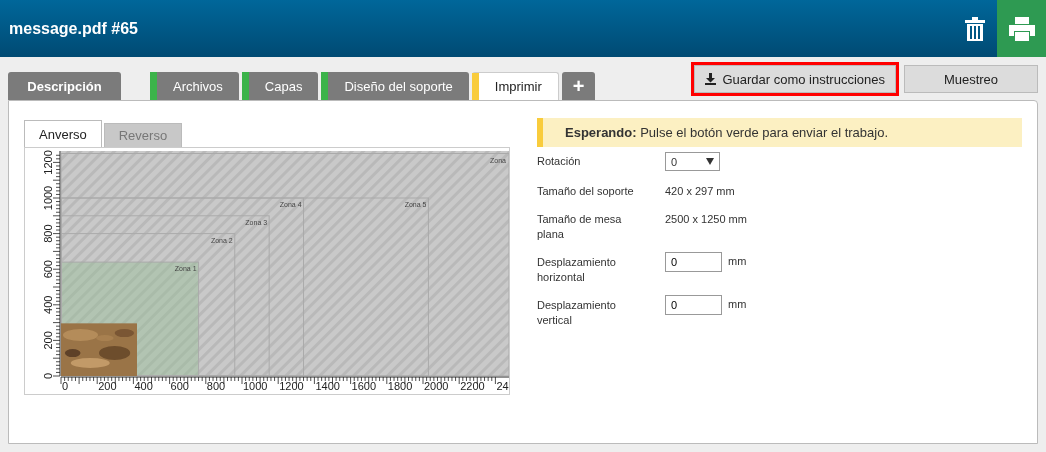 The height and width of the screenshot is (452, 1046). I want to click on tab: Capas, so click(280, 86).